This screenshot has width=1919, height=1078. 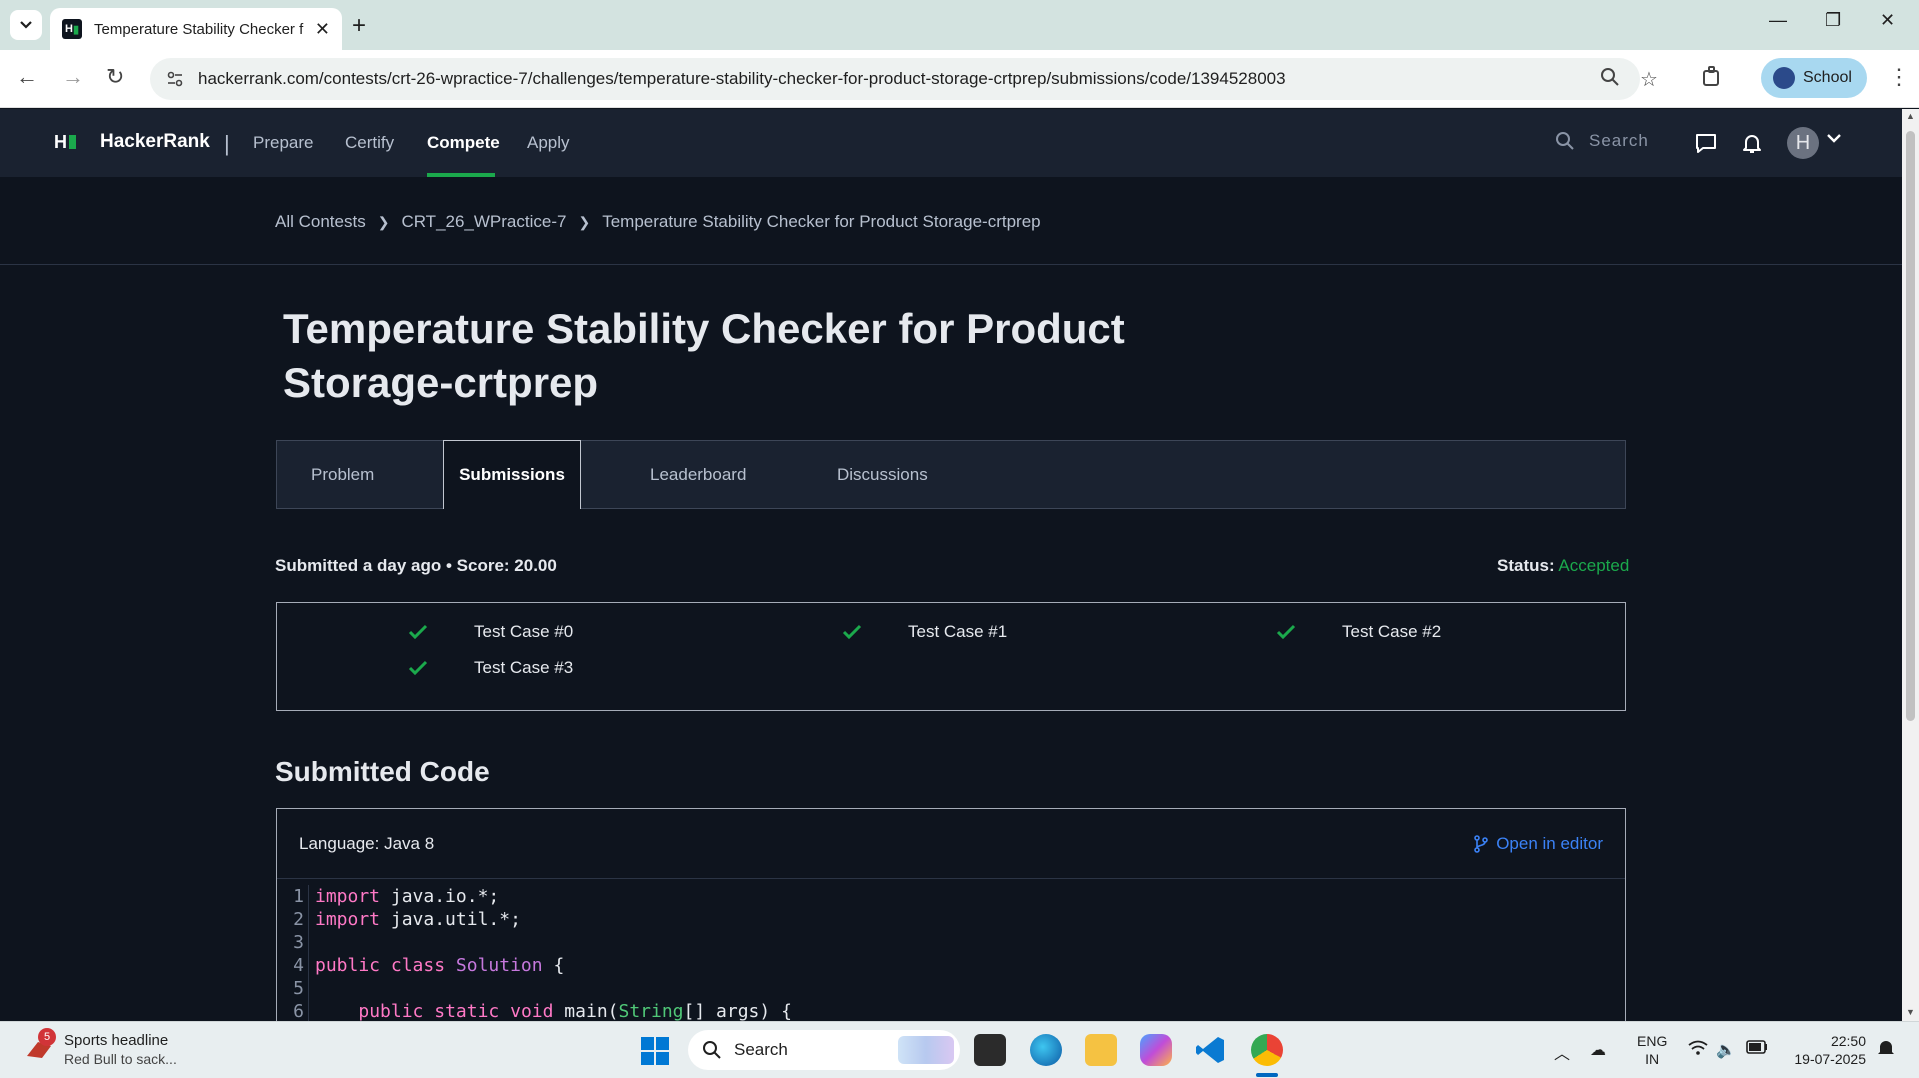 What do you see at coordinates (1910, 426) in the screenshot?
I see `scroll-thumb` at bounding box center [1910, 426].